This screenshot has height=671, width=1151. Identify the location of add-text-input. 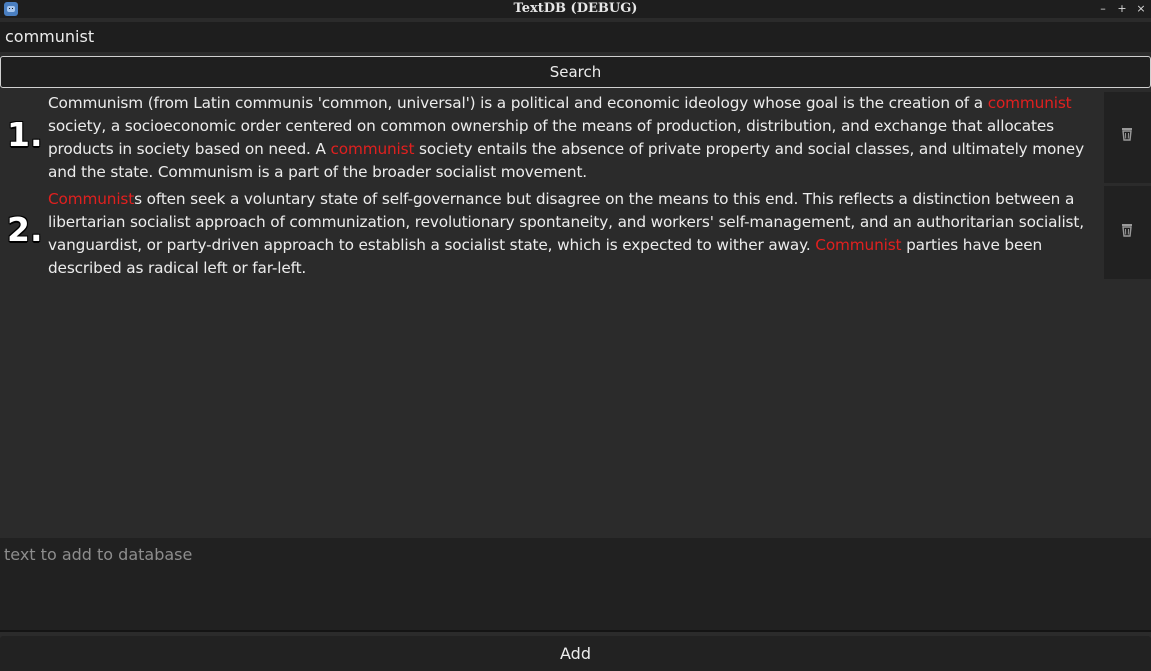
(575, 585).